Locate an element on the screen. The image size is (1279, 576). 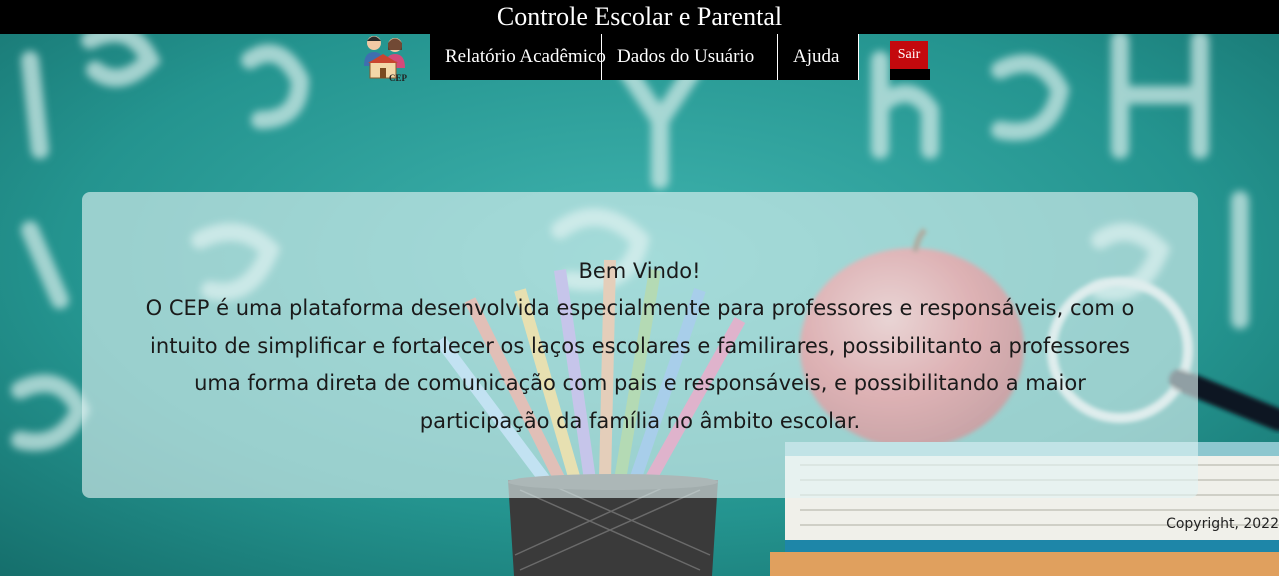
nav-item-academic-report: Relatório Acadêmico is located at coordinates (518, 57).